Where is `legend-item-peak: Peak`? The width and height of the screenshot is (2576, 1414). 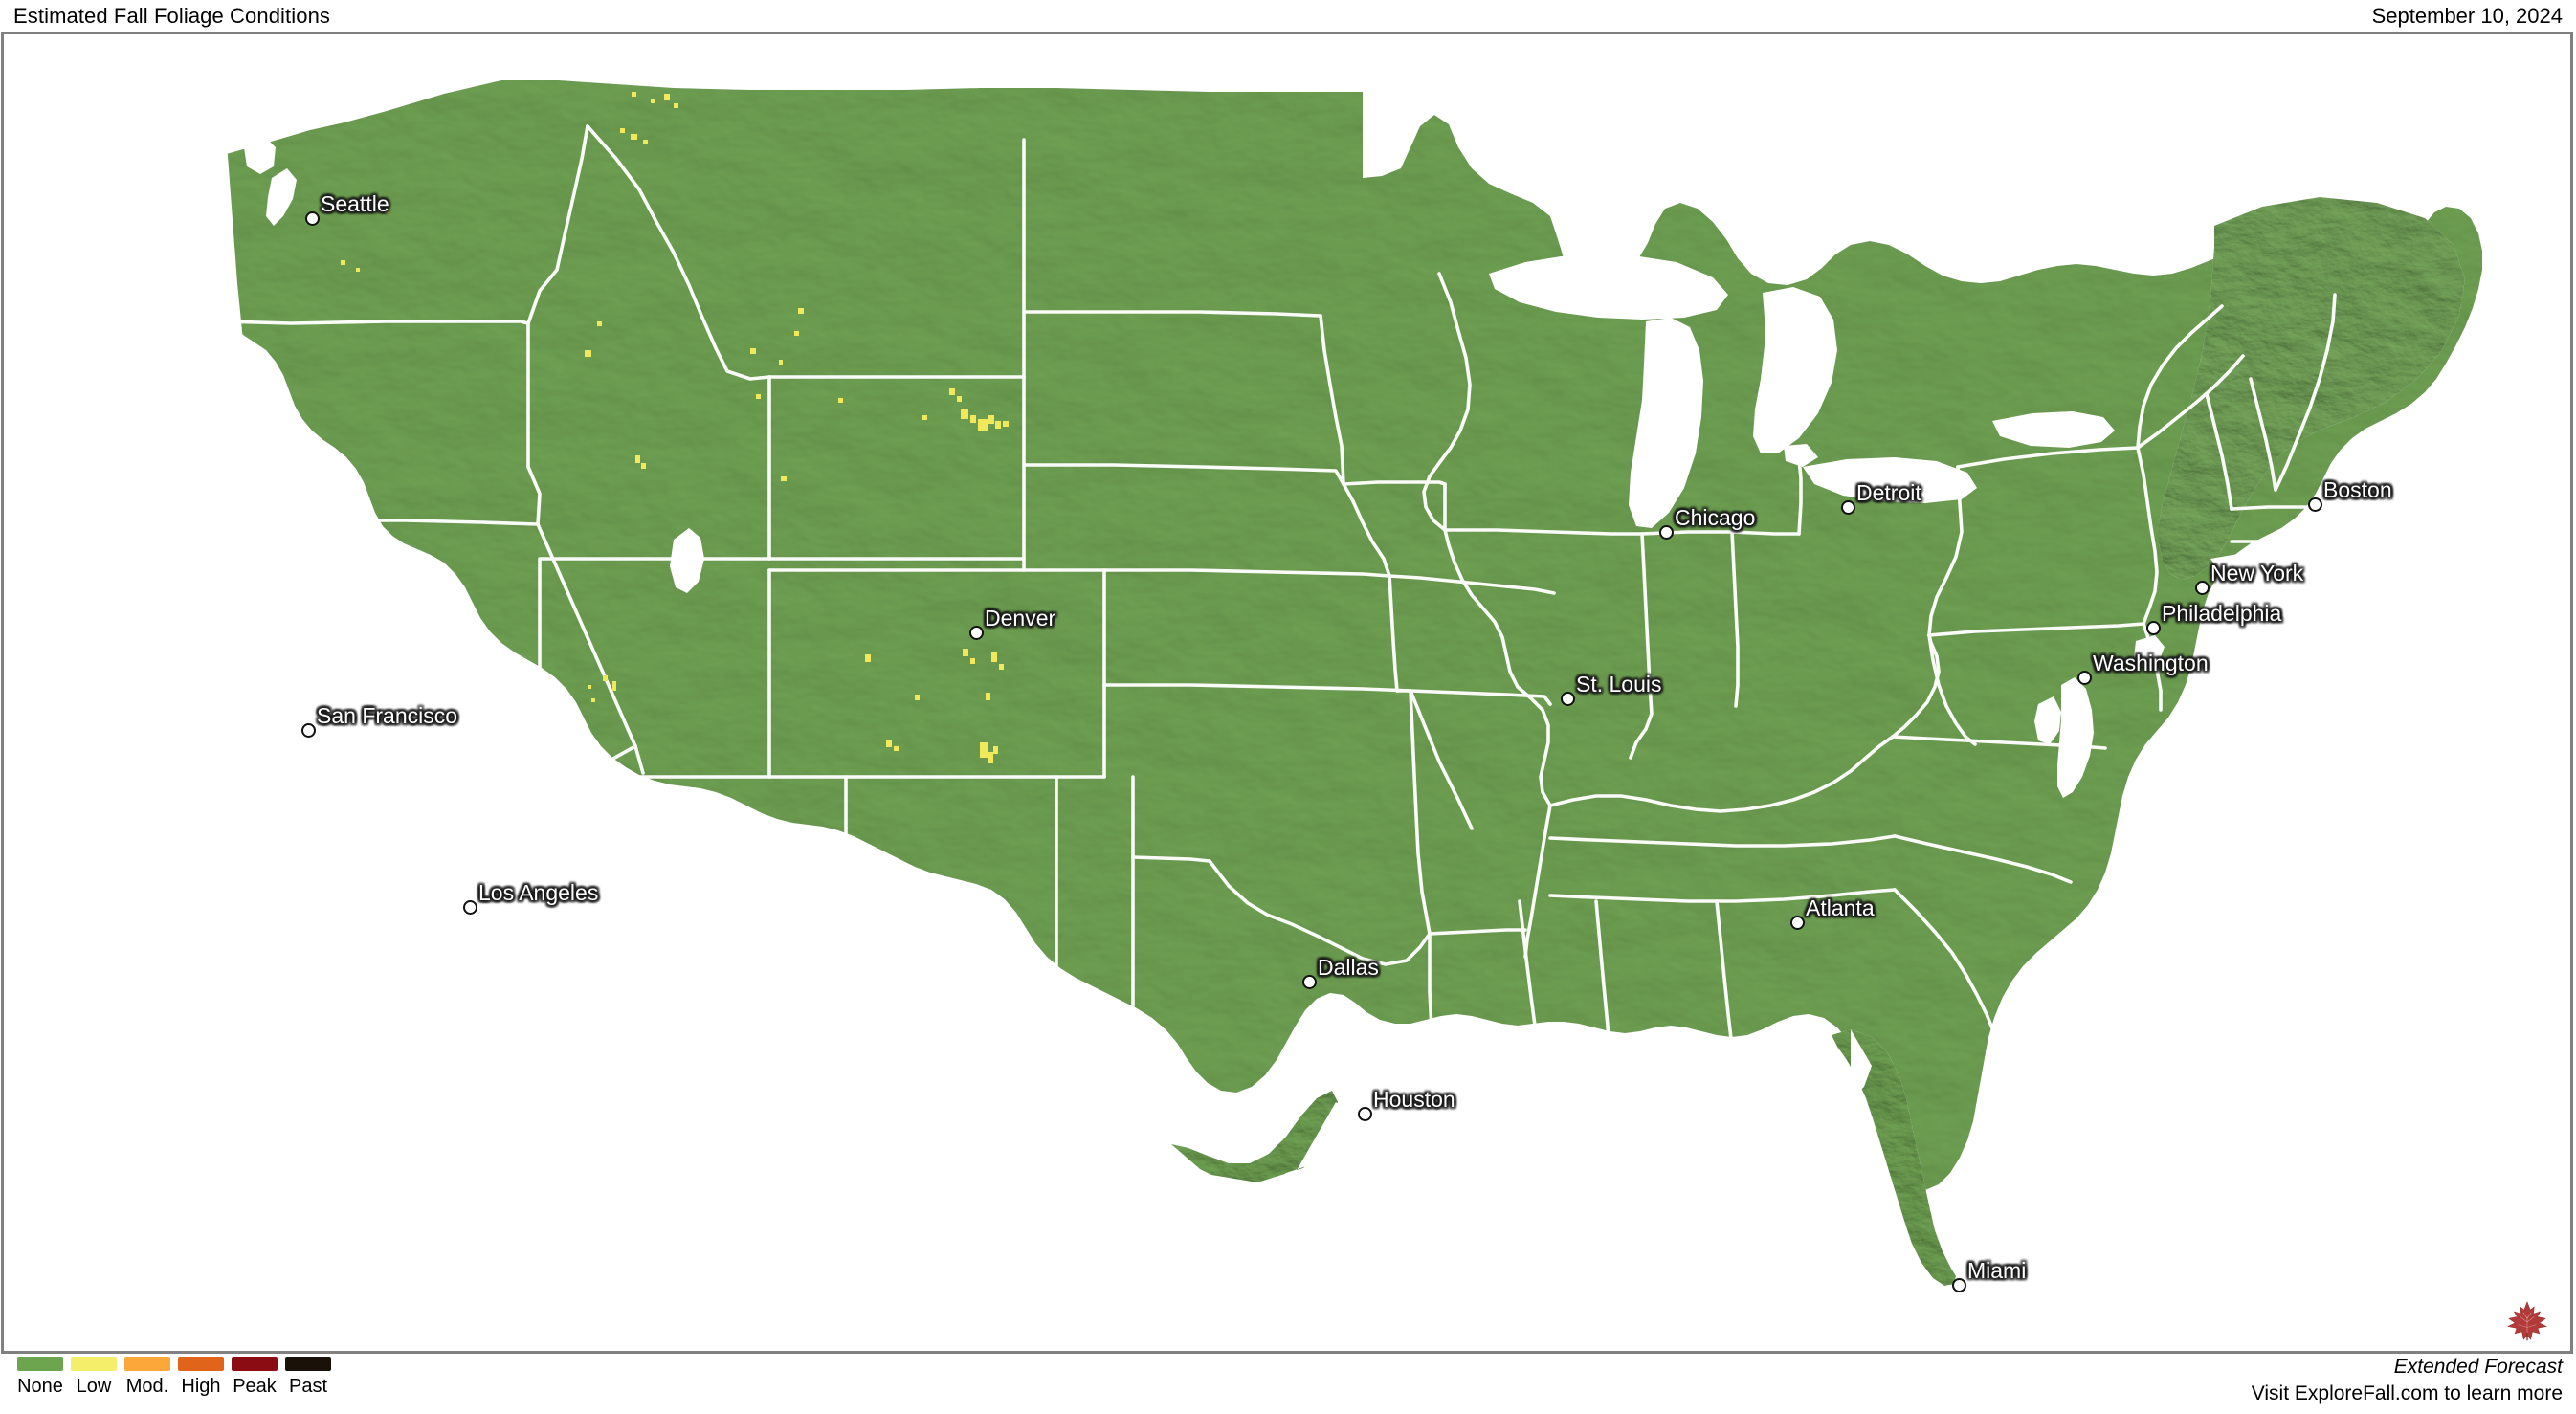
legend-item-peak: Peak is located at coordinates (255, 1377).